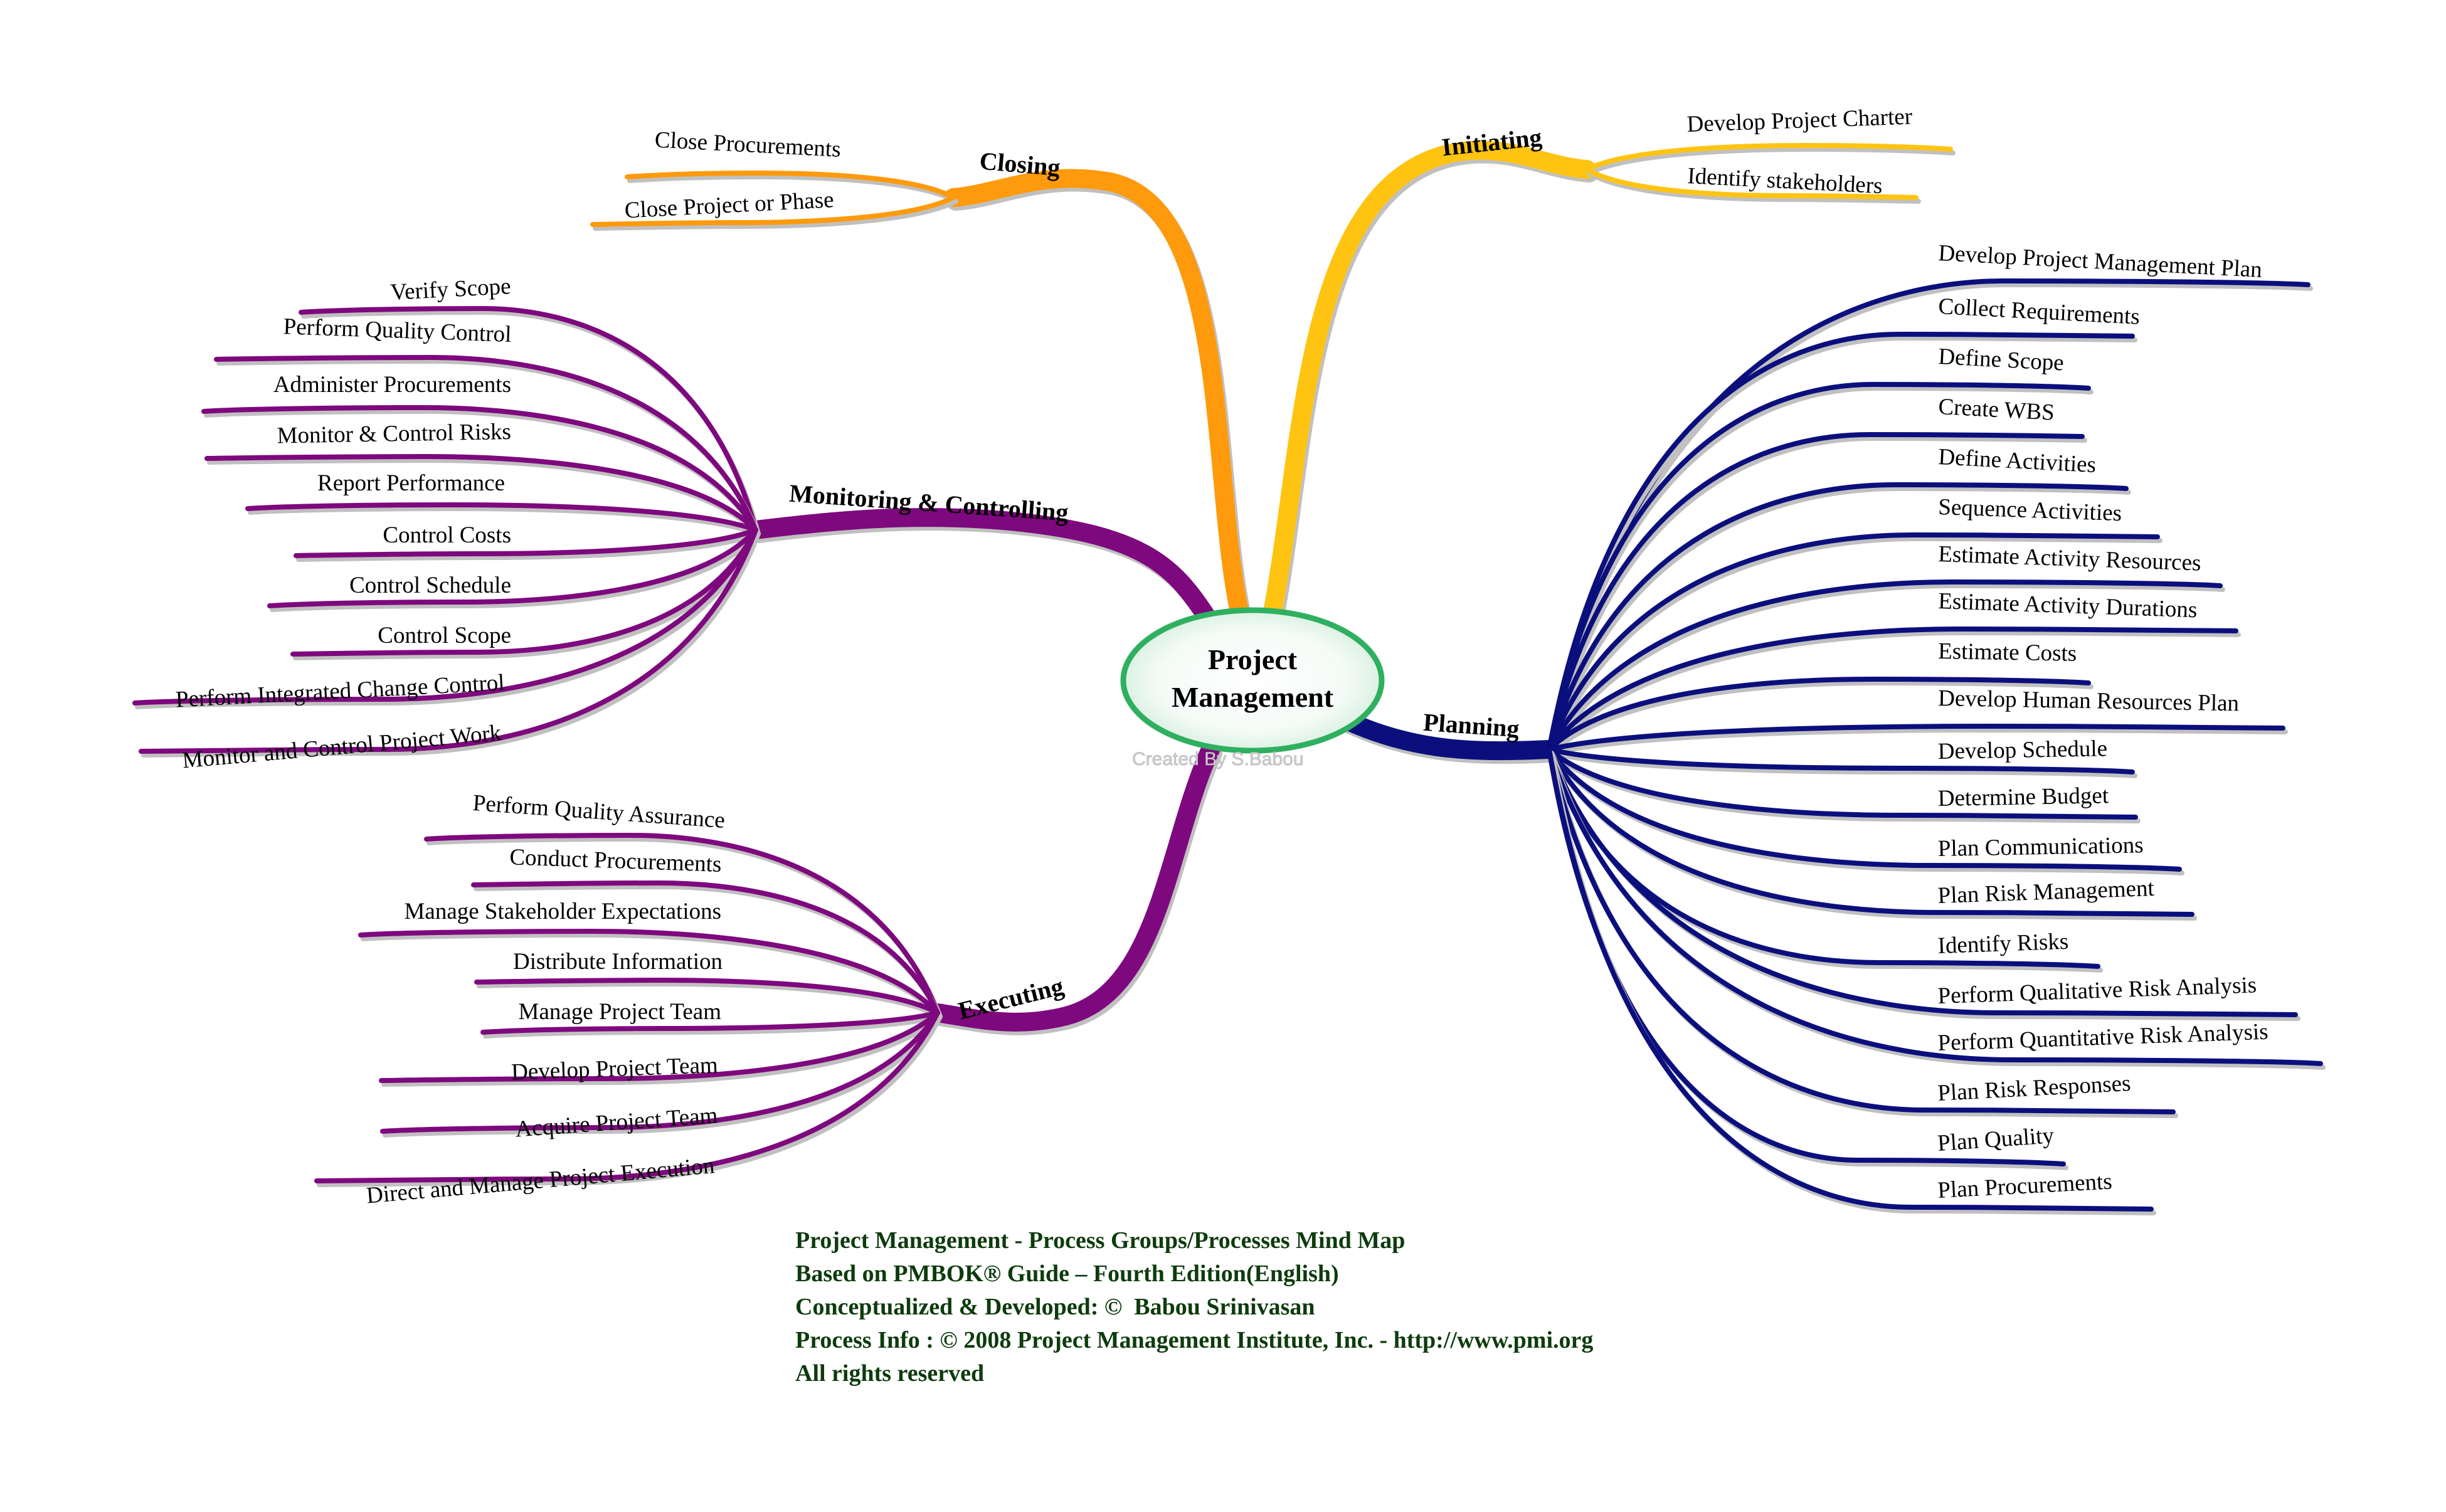  What do you see at coordinates (340, 691) in the screenshot?
I see `process-monitoring-item: Perform Integrated Change Control` at bounding box center [340, 691].